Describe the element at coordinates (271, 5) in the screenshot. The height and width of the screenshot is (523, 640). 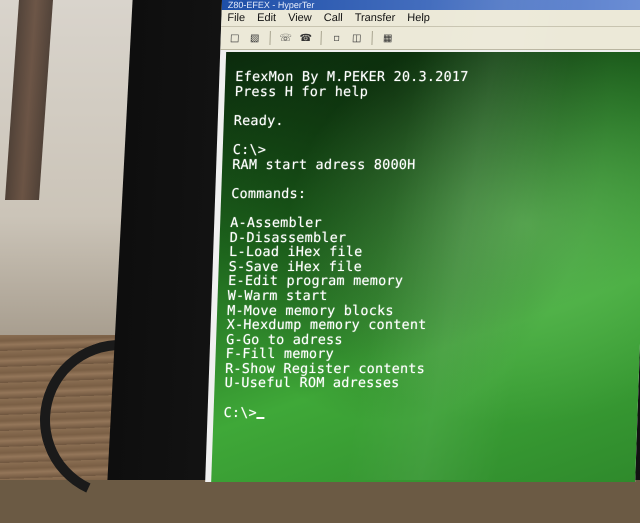
I see `window-title: Z80-EFEX - HyperTer` at that location.